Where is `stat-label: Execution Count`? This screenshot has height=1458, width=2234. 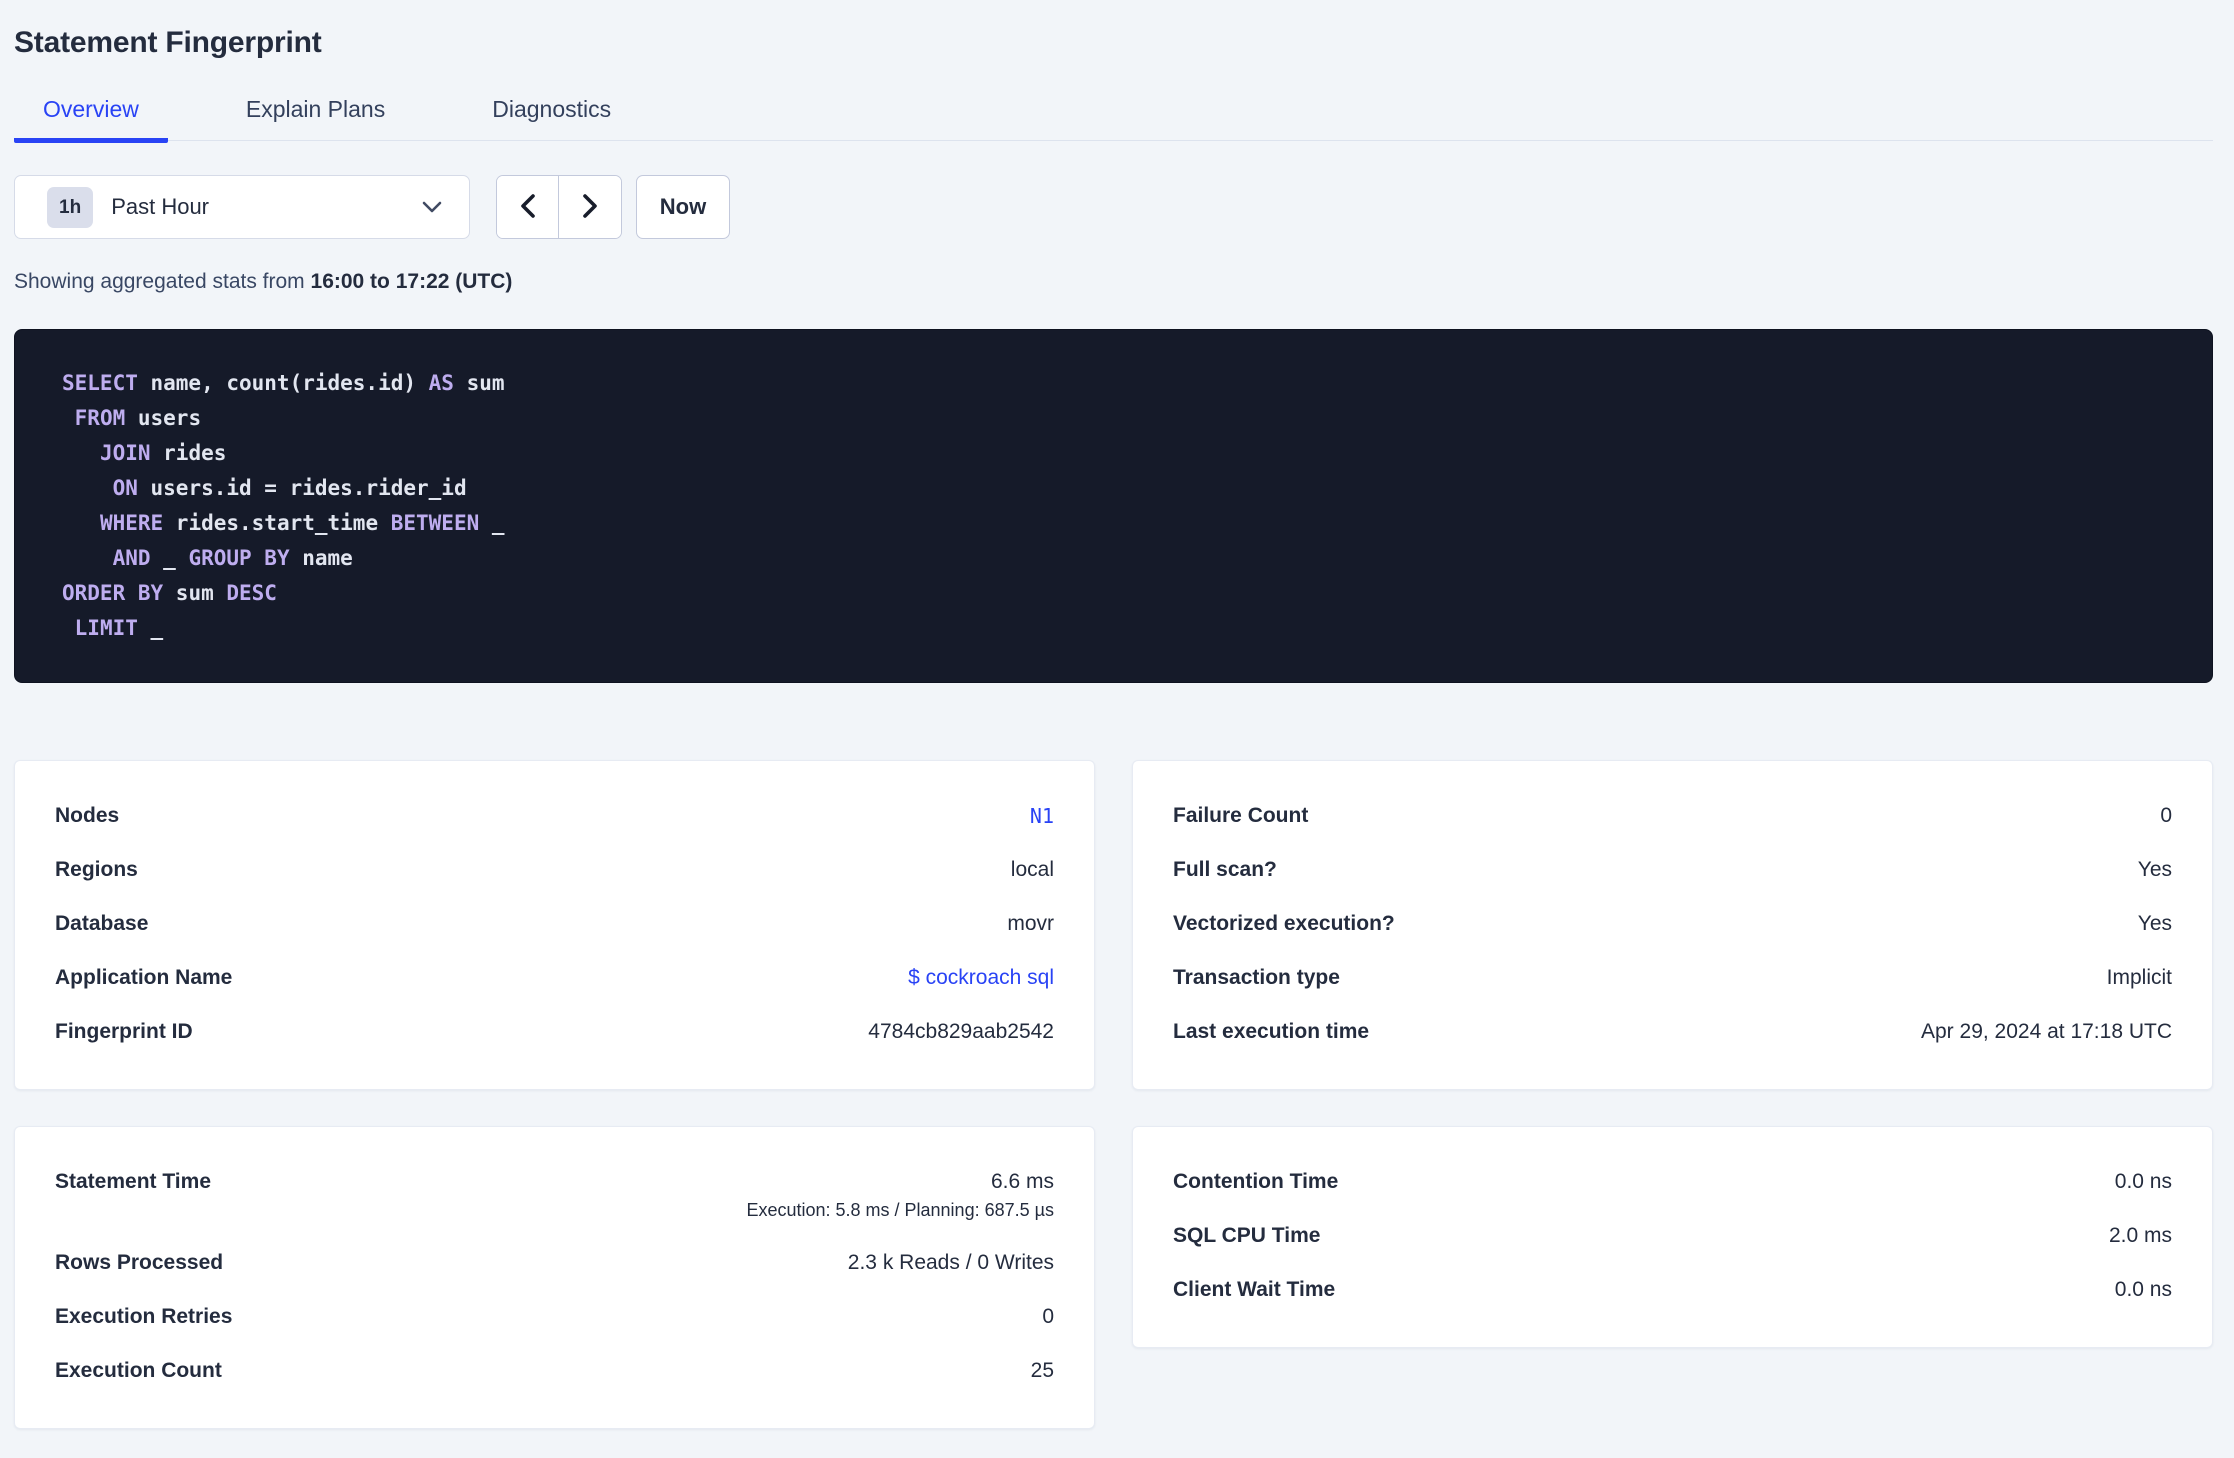 stat-label: Execution Count is located at coordinates (138, 1370).